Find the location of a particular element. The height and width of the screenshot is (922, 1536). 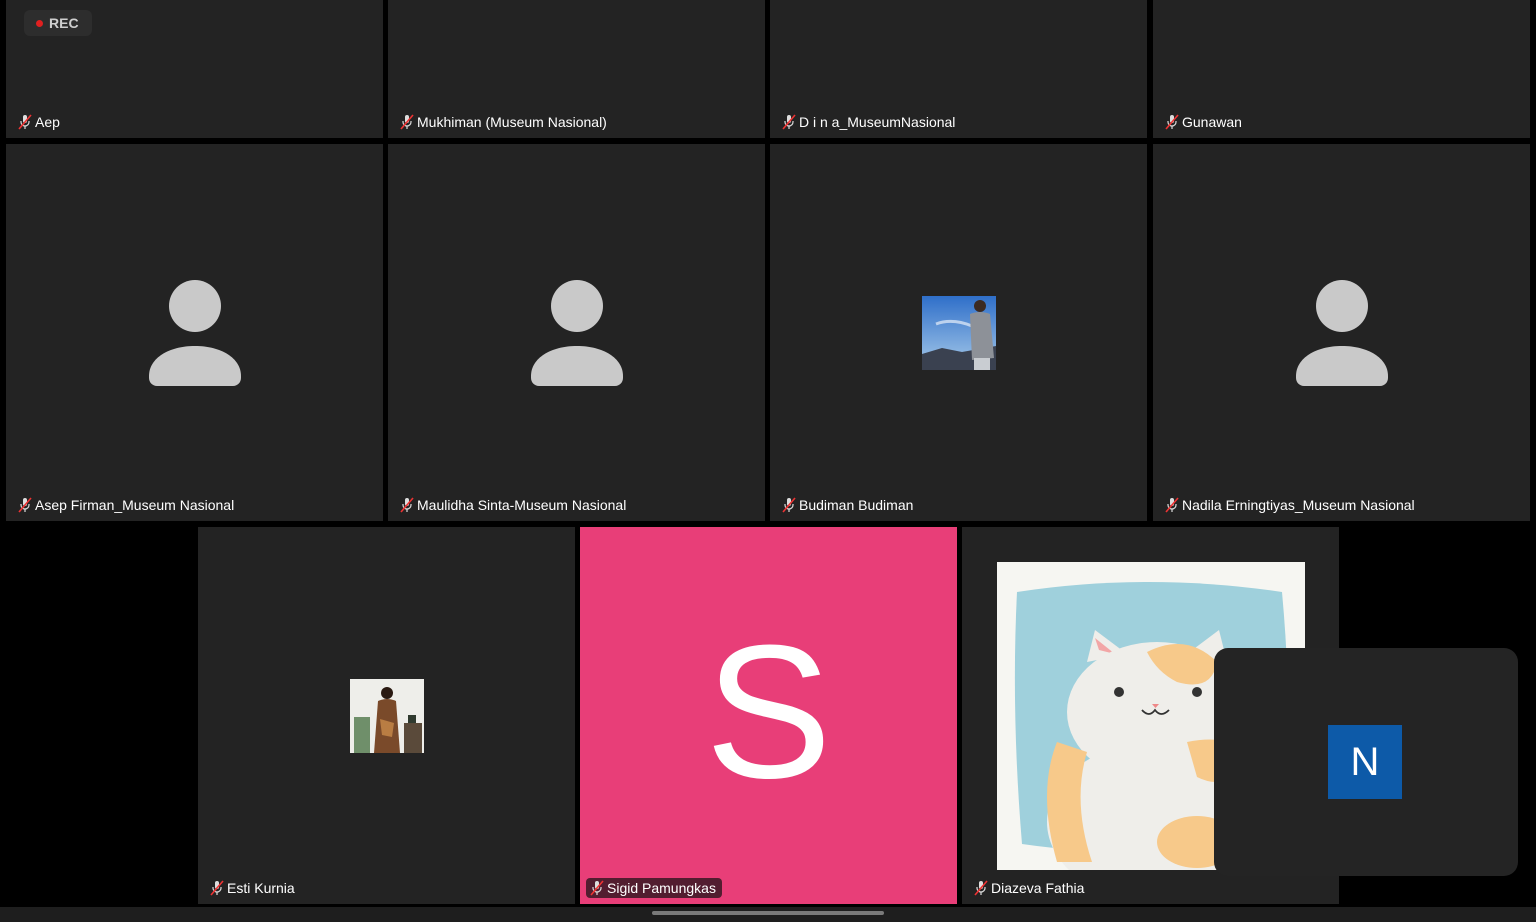

participant-name-tag: Diazeva Fathia is located at coordinates (1030, 888).